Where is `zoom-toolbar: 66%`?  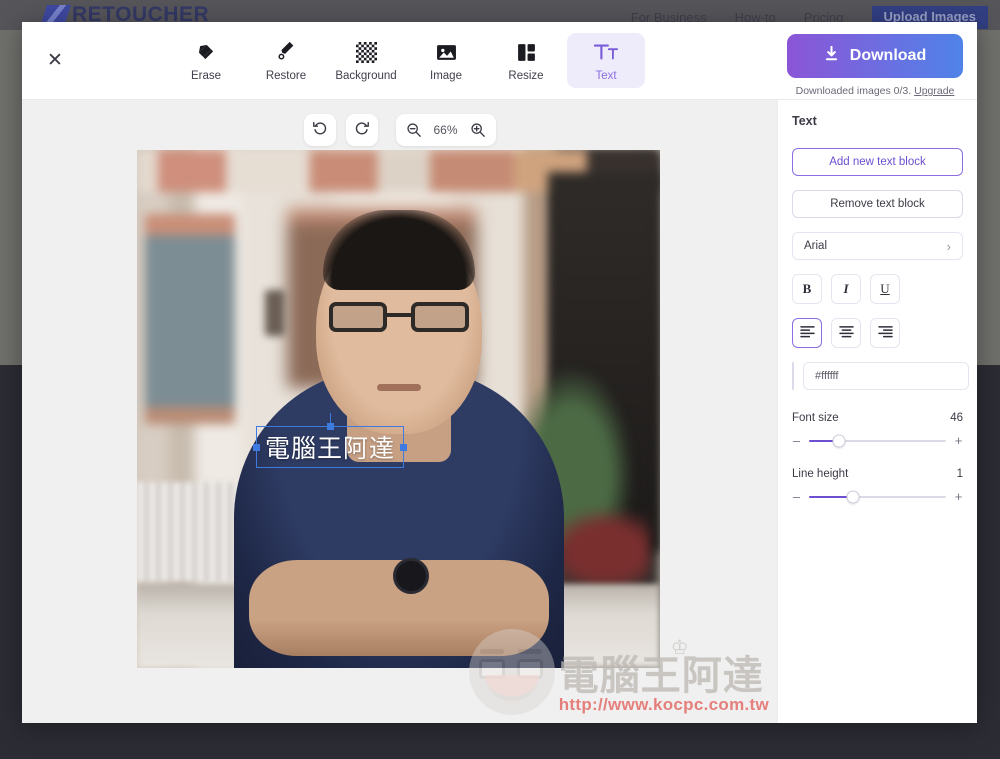
zoom-toolbar: 66% is located at coordinates (399, 130).